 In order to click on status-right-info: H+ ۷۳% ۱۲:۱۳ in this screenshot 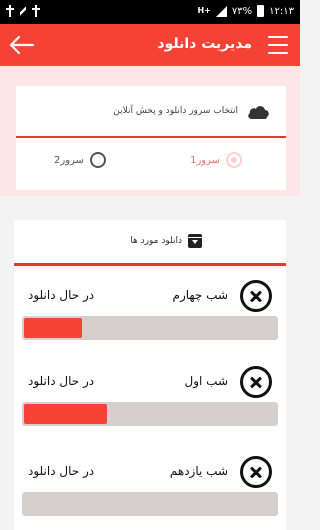, I will do `click(245, 11)`.